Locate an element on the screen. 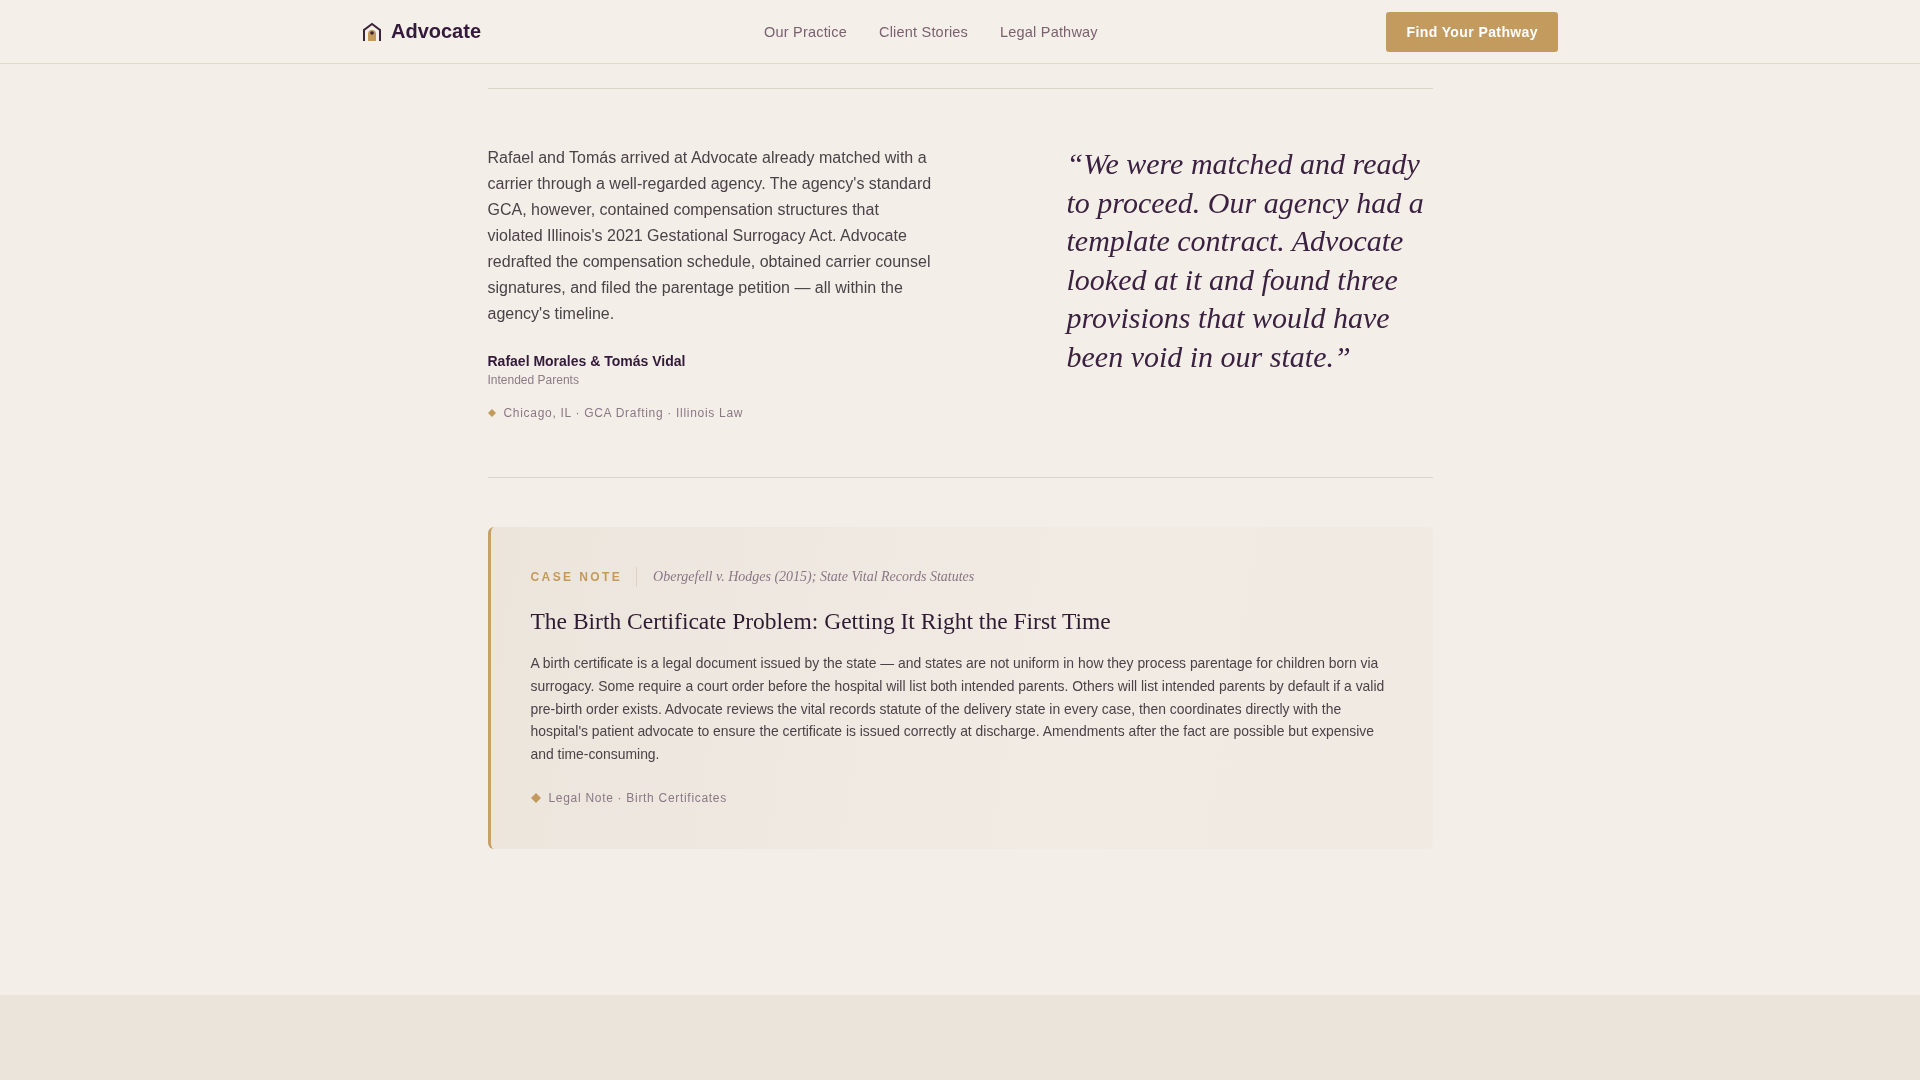 The width and height of the screenshot is (1920, 1080). case-note-tags: Legal Note · Birth Certificates is located at coordinates (637, 798).